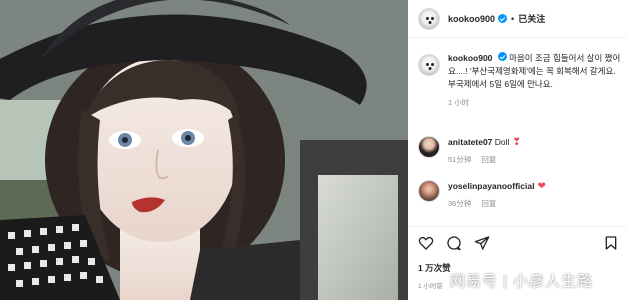  I want to click on comment-icon, so click(454, 243).